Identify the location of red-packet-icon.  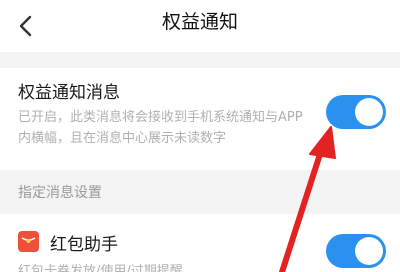
(28, 241).